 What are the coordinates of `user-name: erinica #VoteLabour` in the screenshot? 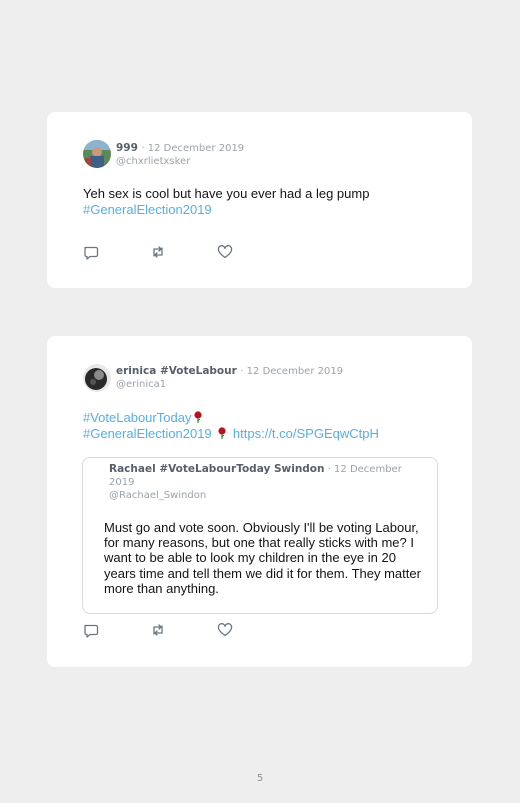 It's located at (176, 371).